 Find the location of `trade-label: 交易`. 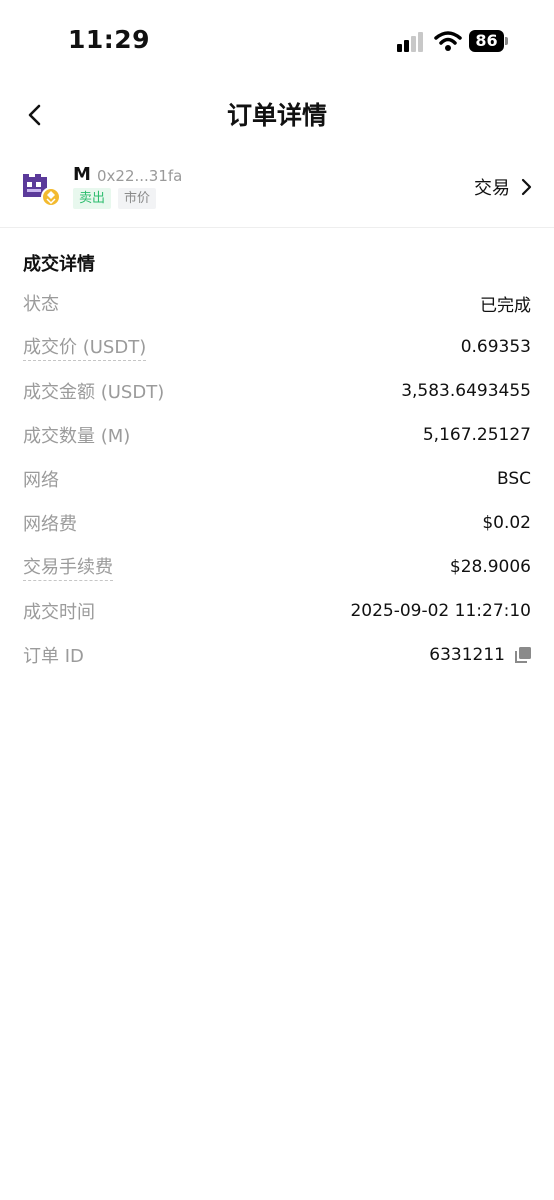

trade-label: 交易 is located at coordinates (492, 188).